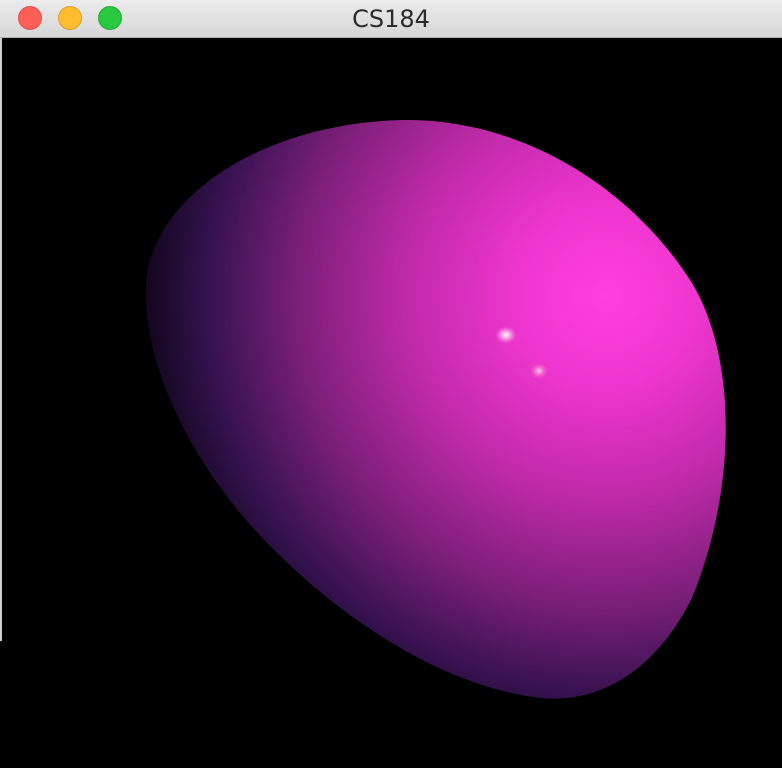 The height and width of the screenshot is (768, 782). I want to click on specular-highlight-primary, so click(506, 335).